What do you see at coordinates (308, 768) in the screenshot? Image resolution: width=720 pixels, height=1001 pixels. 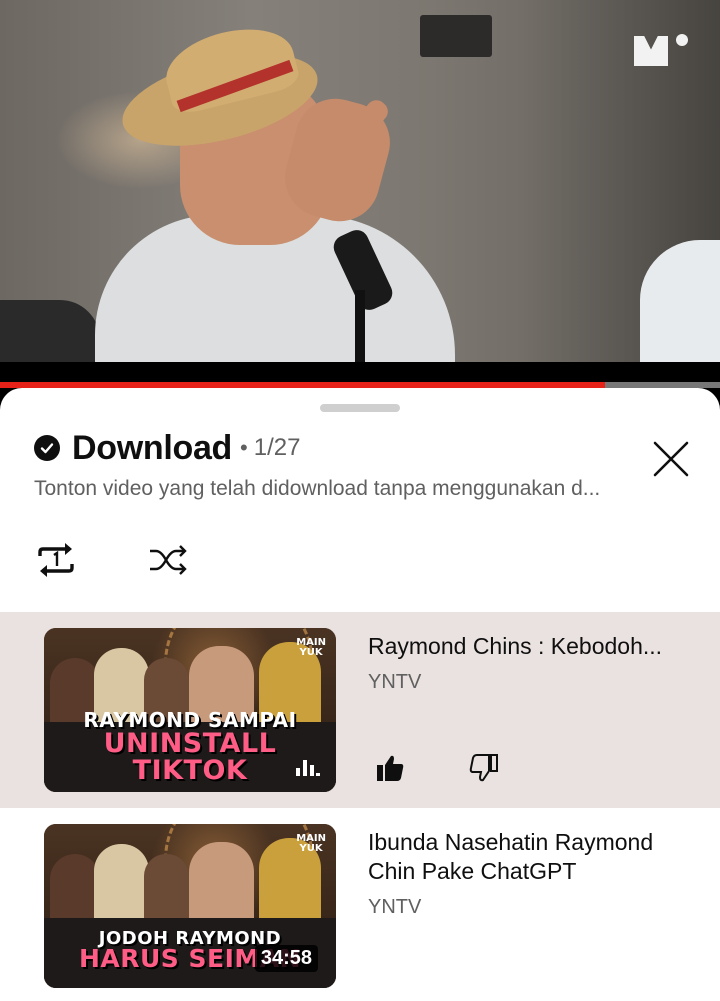 I see `now-playing-icon` at bounding box center [308, 768].